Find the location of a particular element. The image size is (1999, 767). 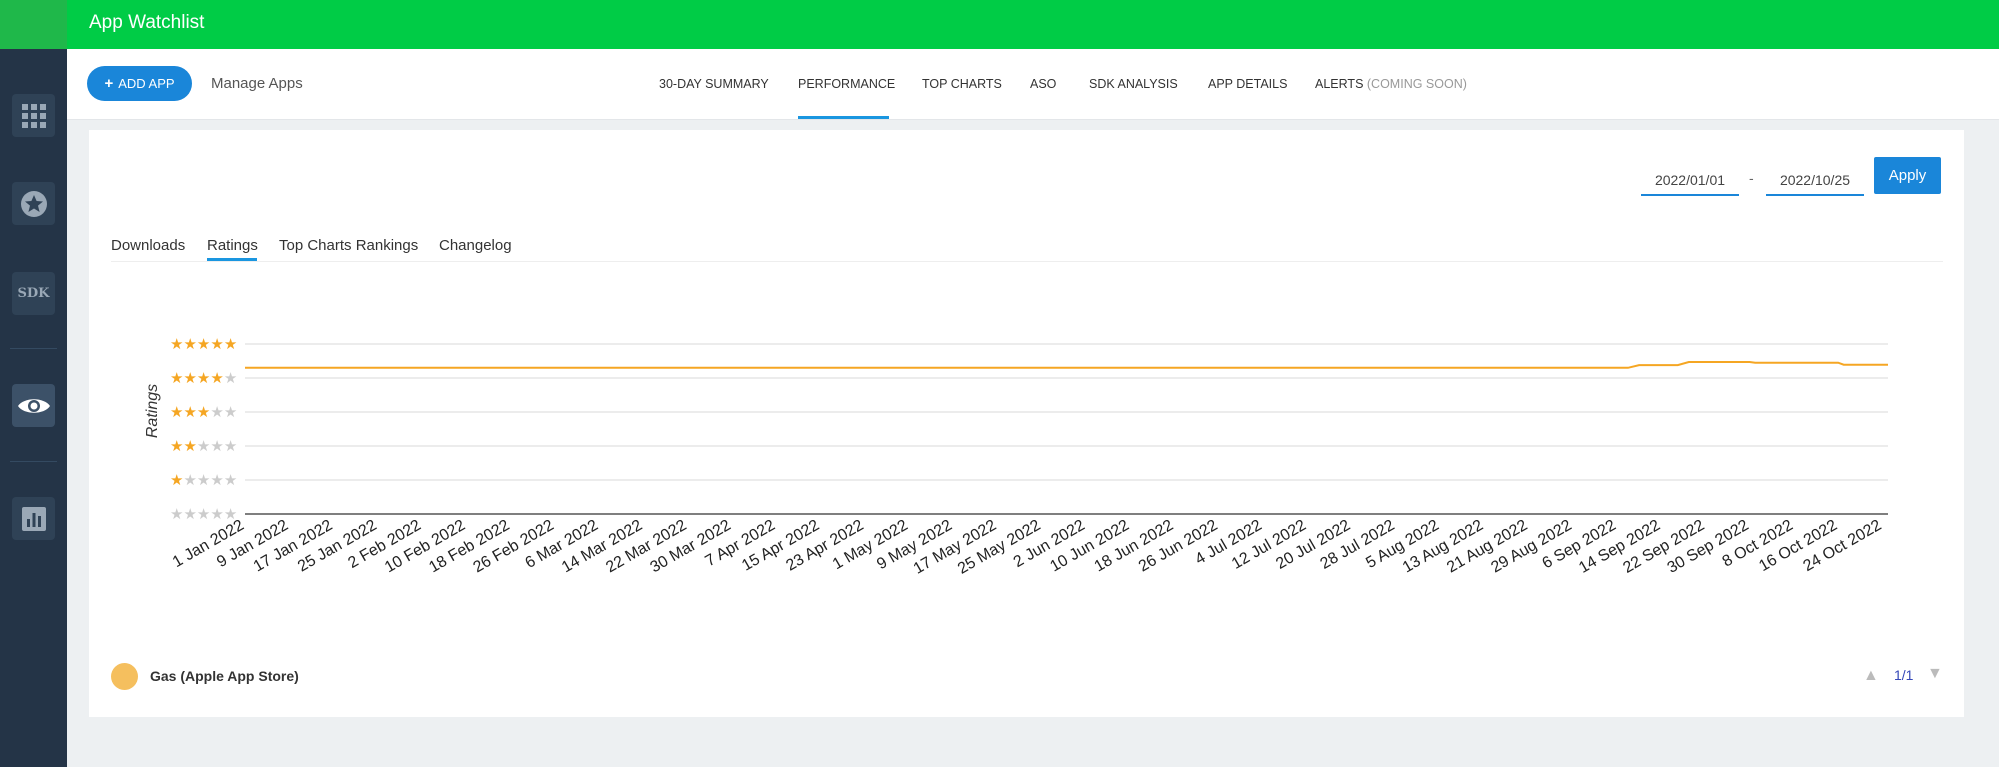

sidebar-item-sdk: SDK is located at coordinates (33, 293).